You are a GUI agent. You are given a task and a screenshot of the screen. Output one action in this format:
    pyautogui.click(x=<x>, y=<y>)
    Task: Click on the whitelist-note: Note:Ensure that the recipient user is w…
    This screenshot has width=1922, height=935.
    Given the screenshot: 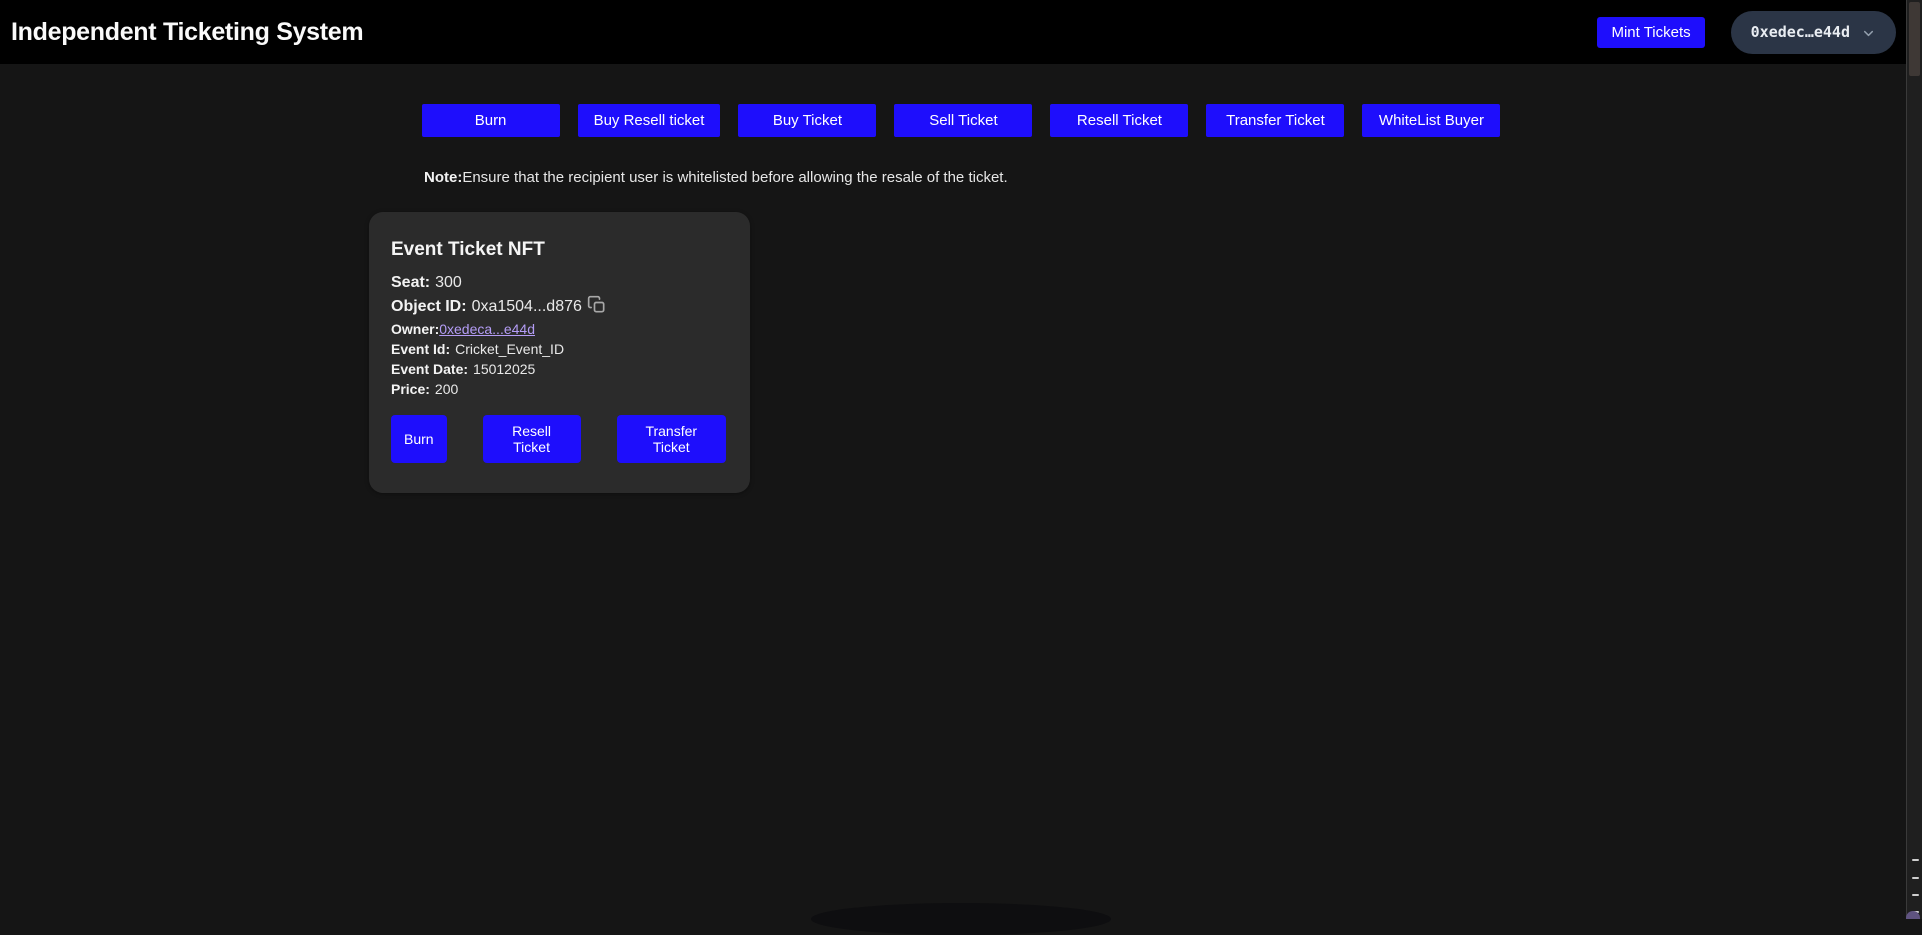 What is the action you would take?
    pyautogui.click(x=1173, y=177)
    